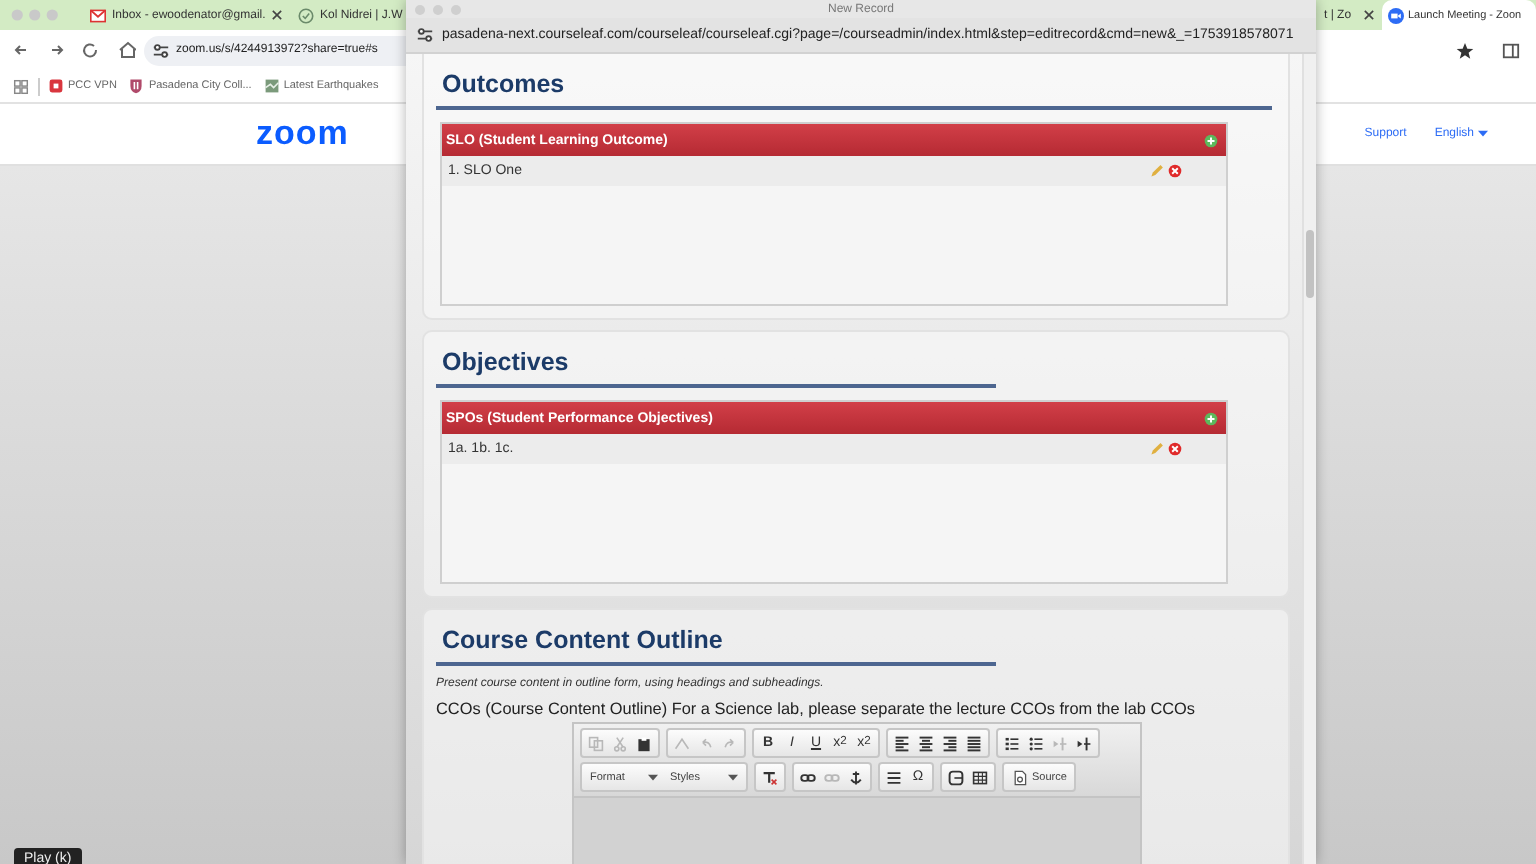 The image size is (1536, 864). Describe the element at coordinates (98, 15) in the screenshot. I see `envelope-icon` at that location.